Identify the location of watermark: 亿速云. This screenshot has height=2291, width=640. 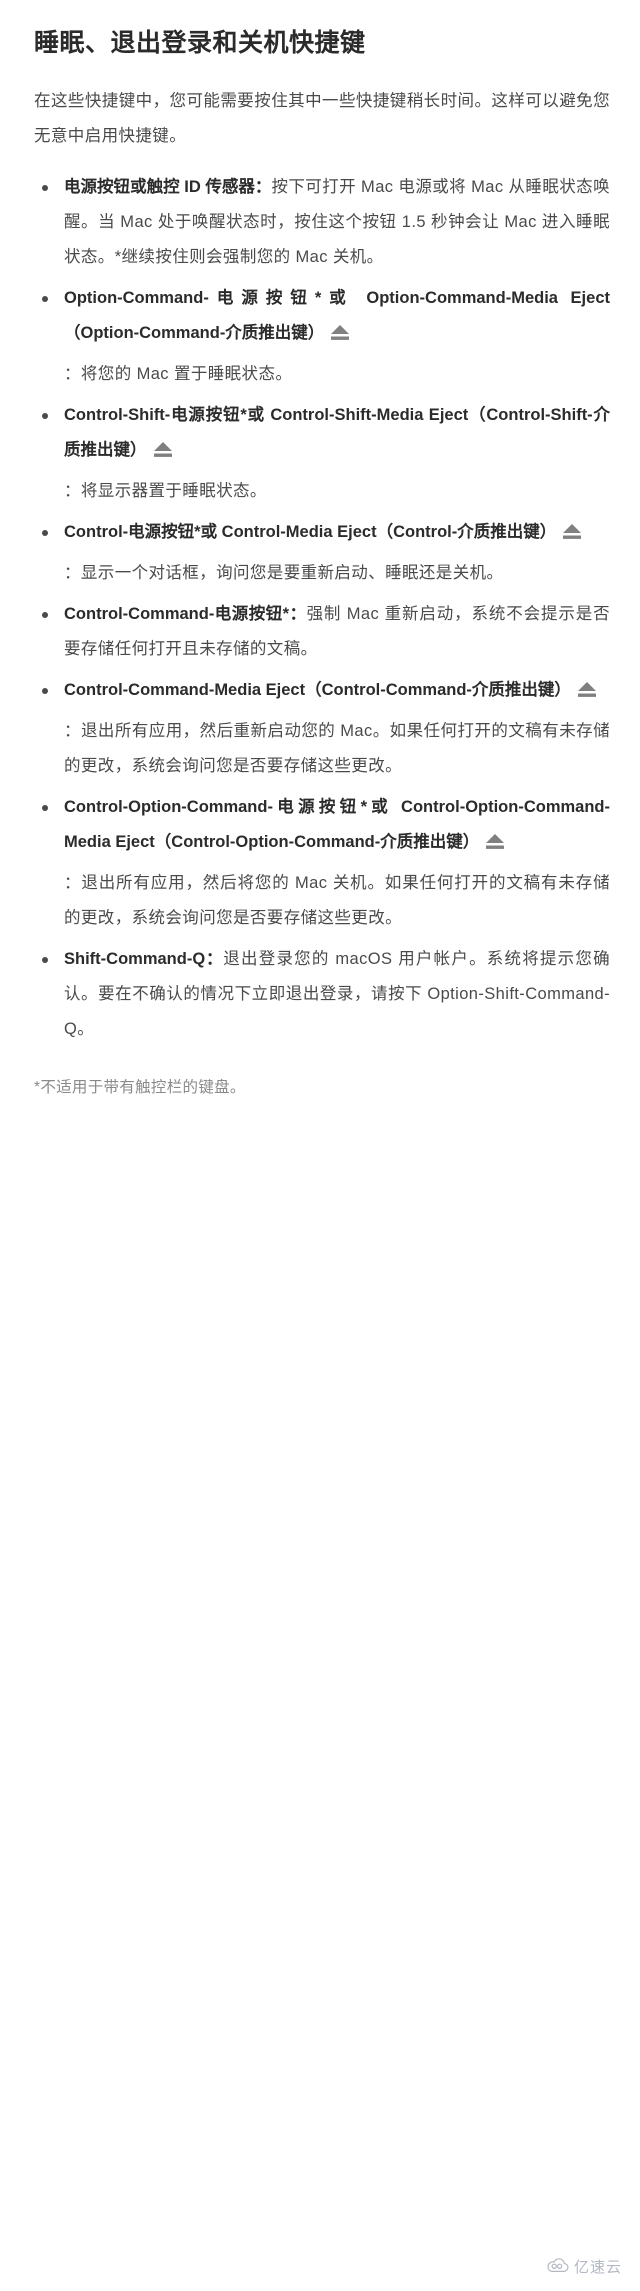
(584, 2266).